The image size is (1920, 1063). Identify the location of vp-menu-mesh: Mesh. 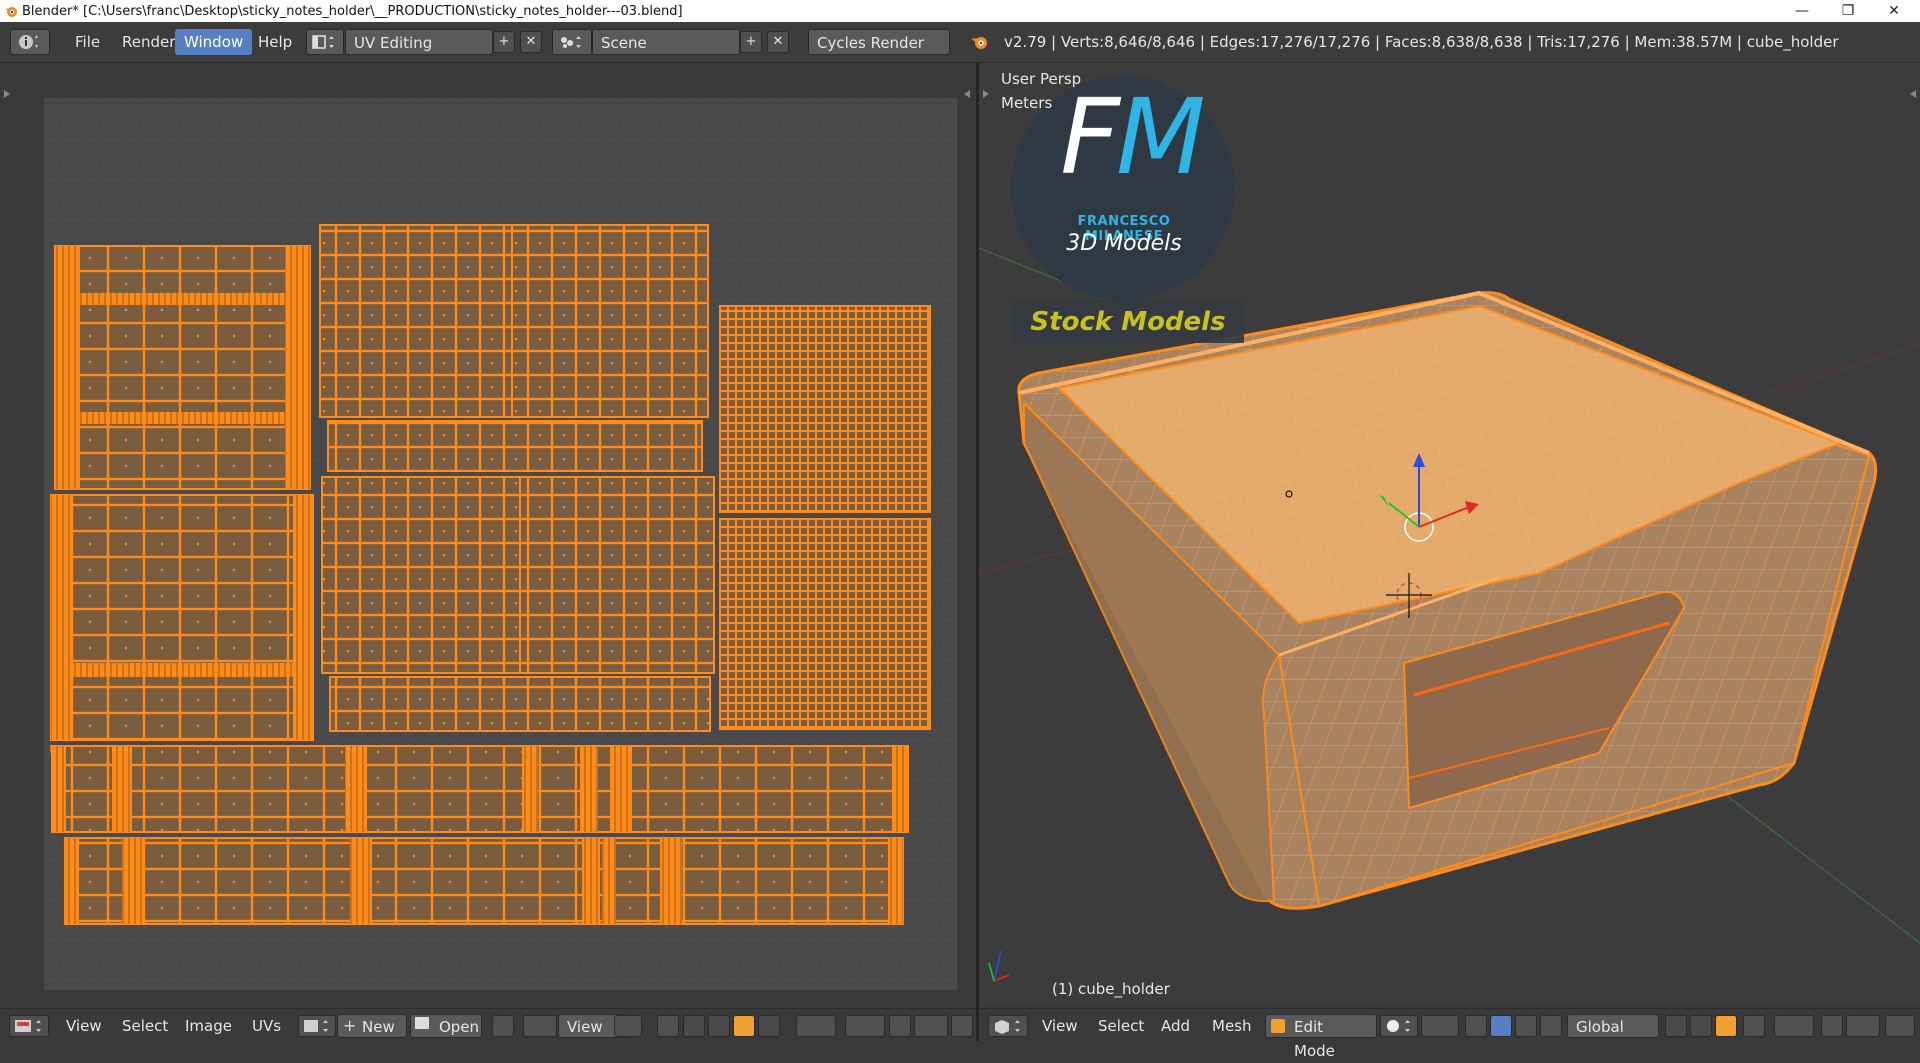
(1232, 1026).